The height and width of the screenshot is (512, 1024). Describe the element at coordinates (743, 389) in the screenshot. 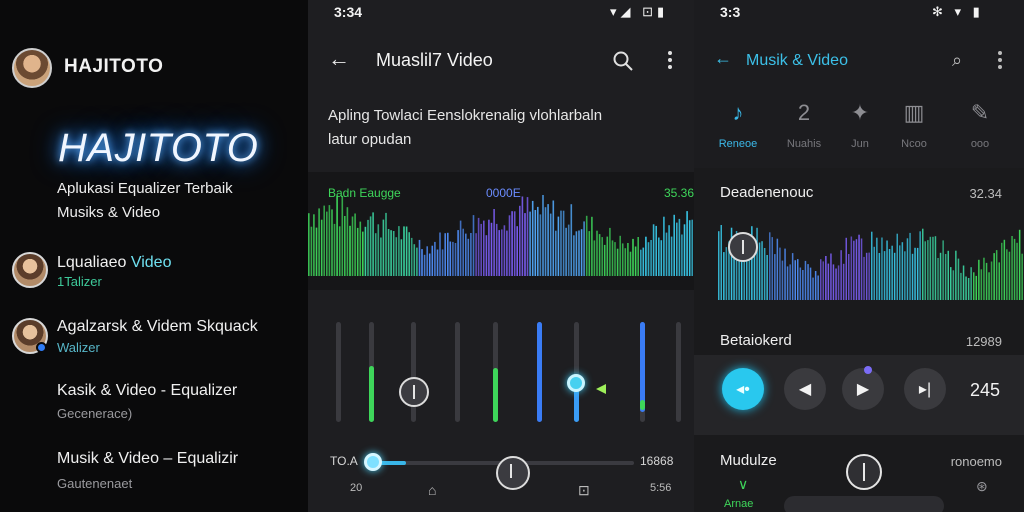

I see `sound-effect-button: ◂•` at that location.